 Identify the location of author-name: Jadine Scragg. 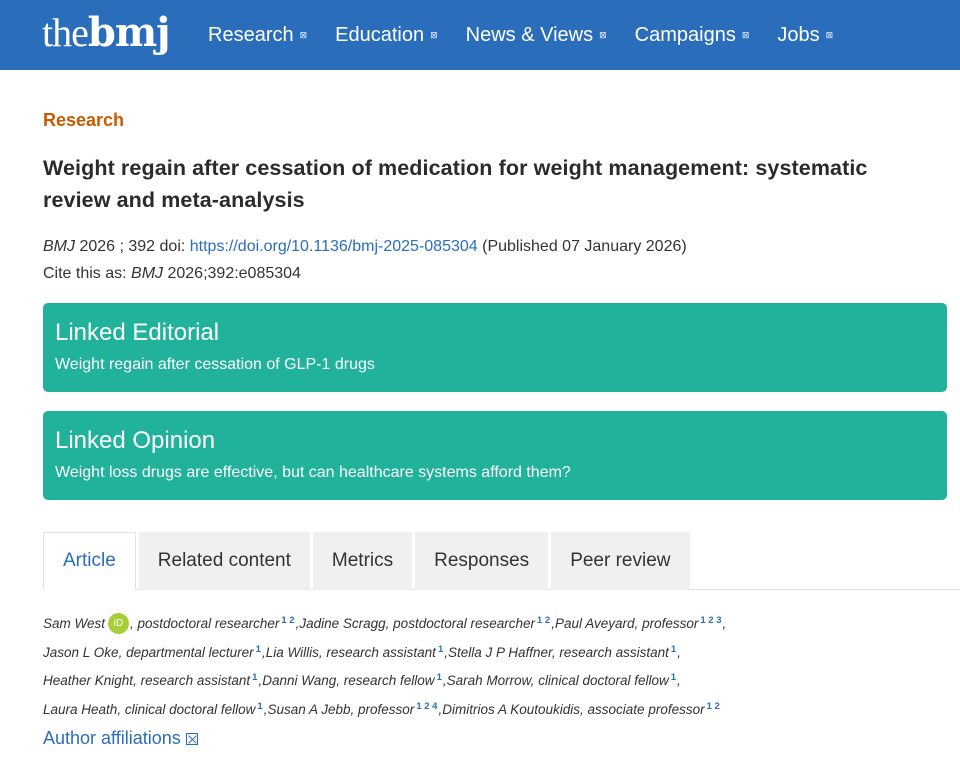
(342, 623).